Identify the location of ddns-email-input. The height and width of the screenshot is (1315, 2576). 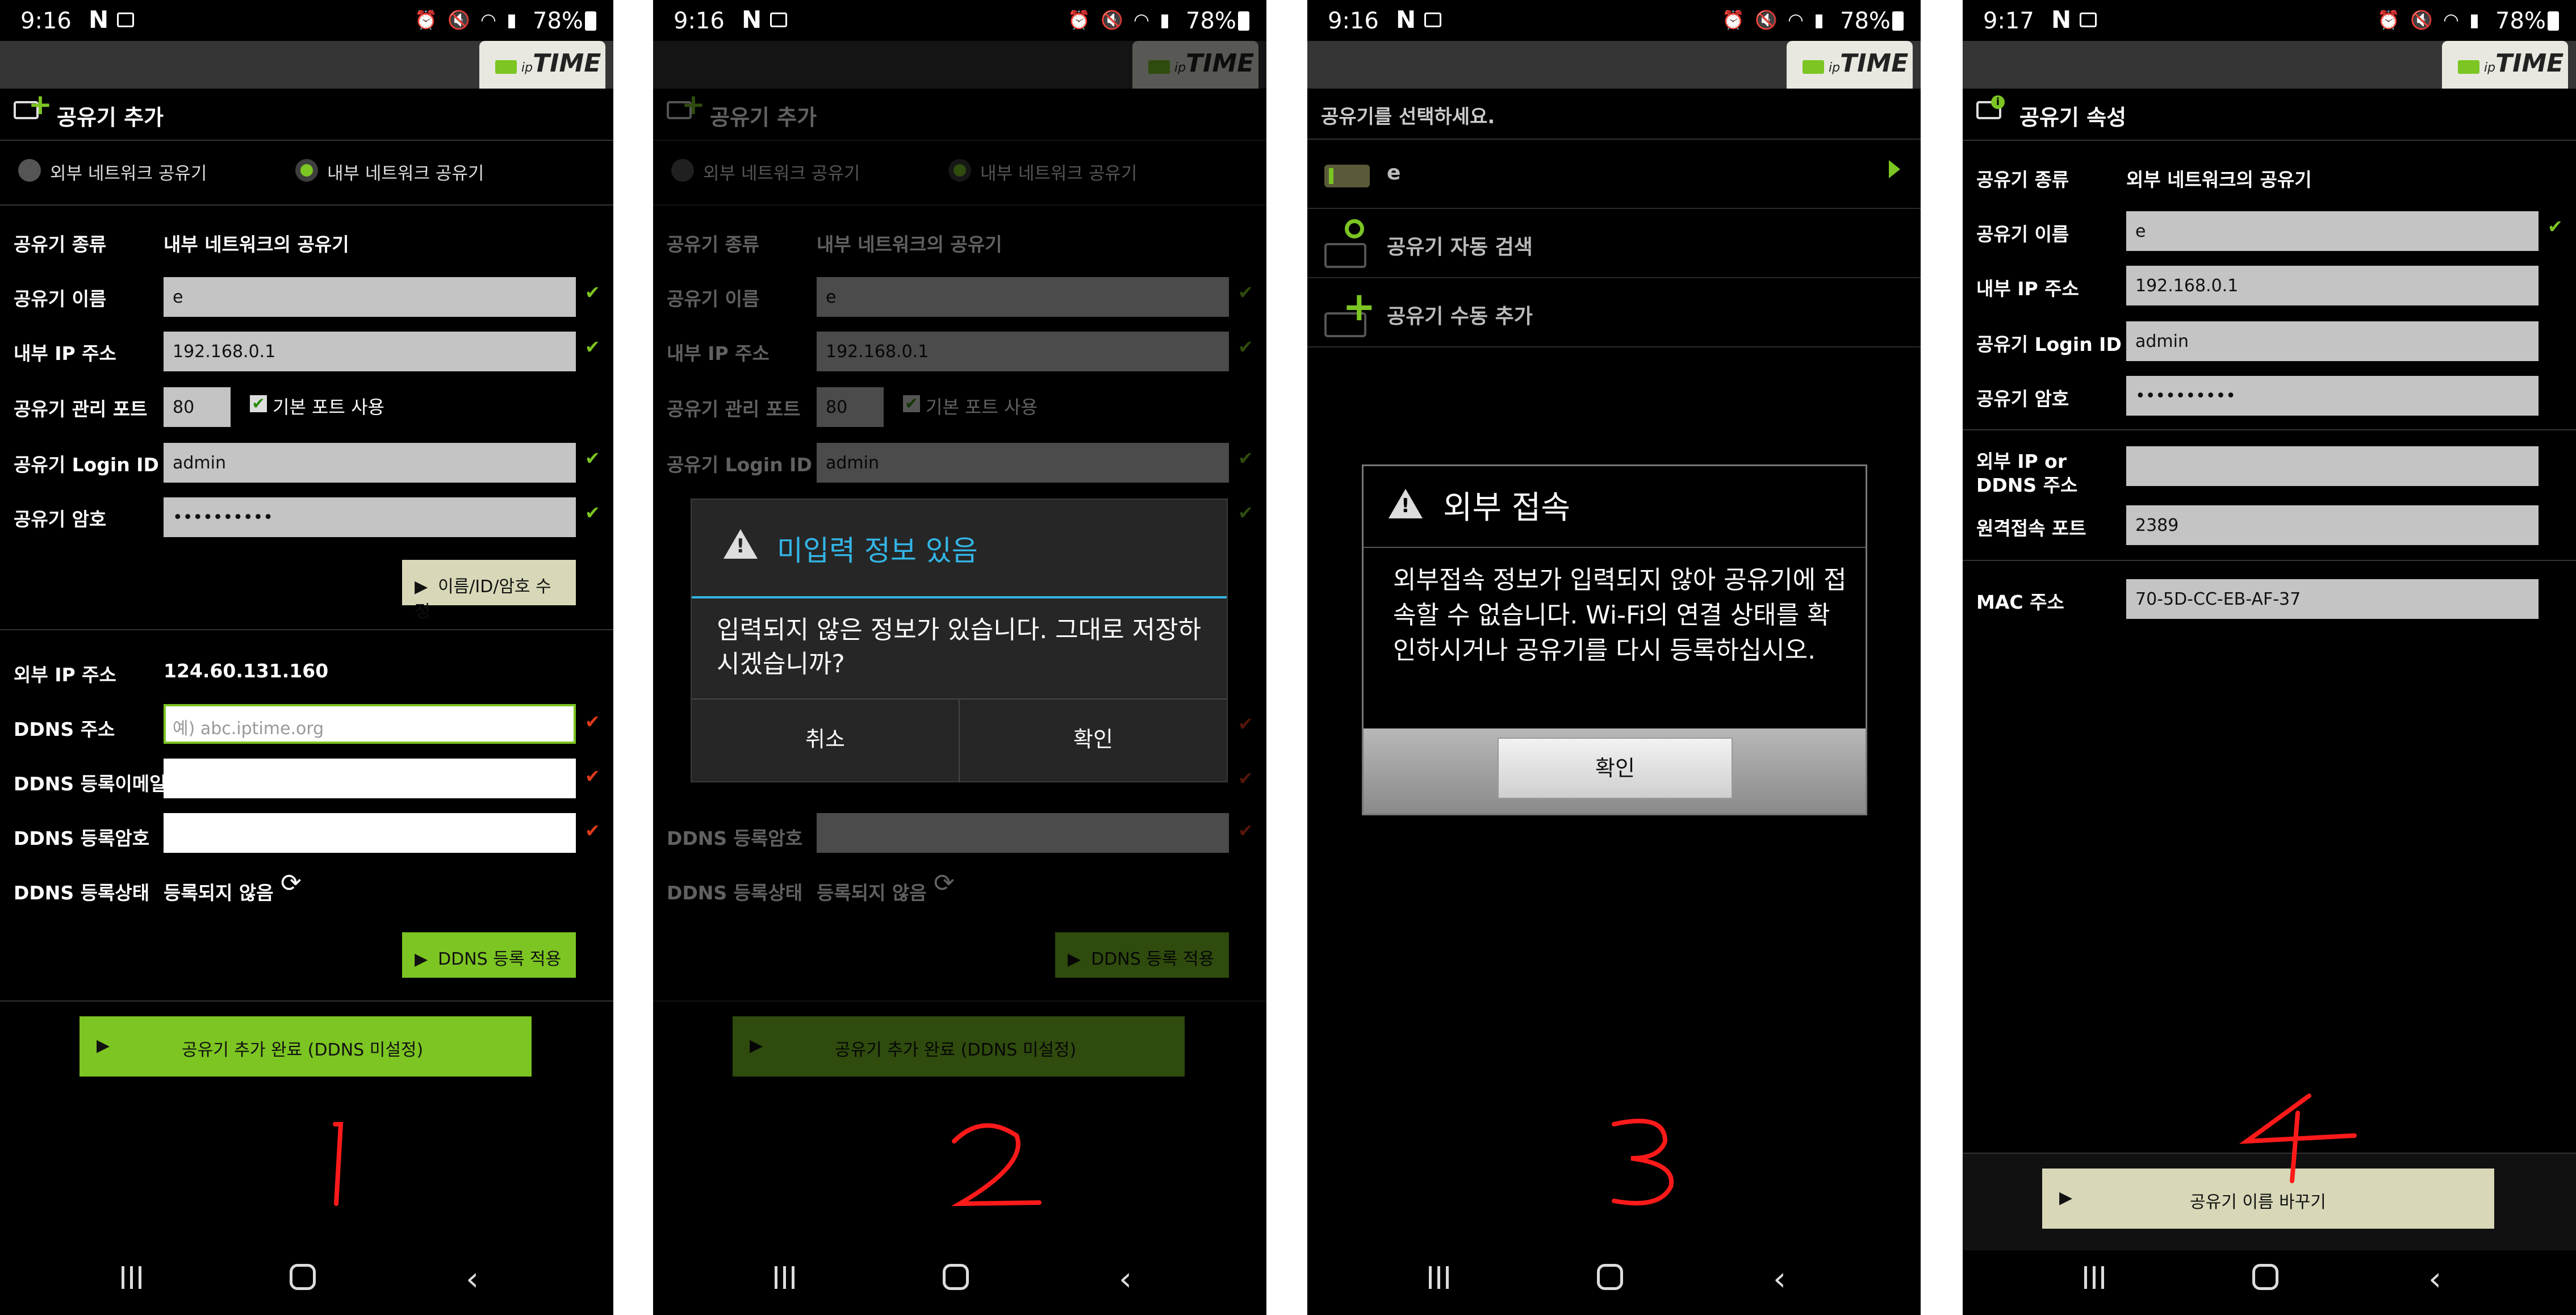
(370, 778).